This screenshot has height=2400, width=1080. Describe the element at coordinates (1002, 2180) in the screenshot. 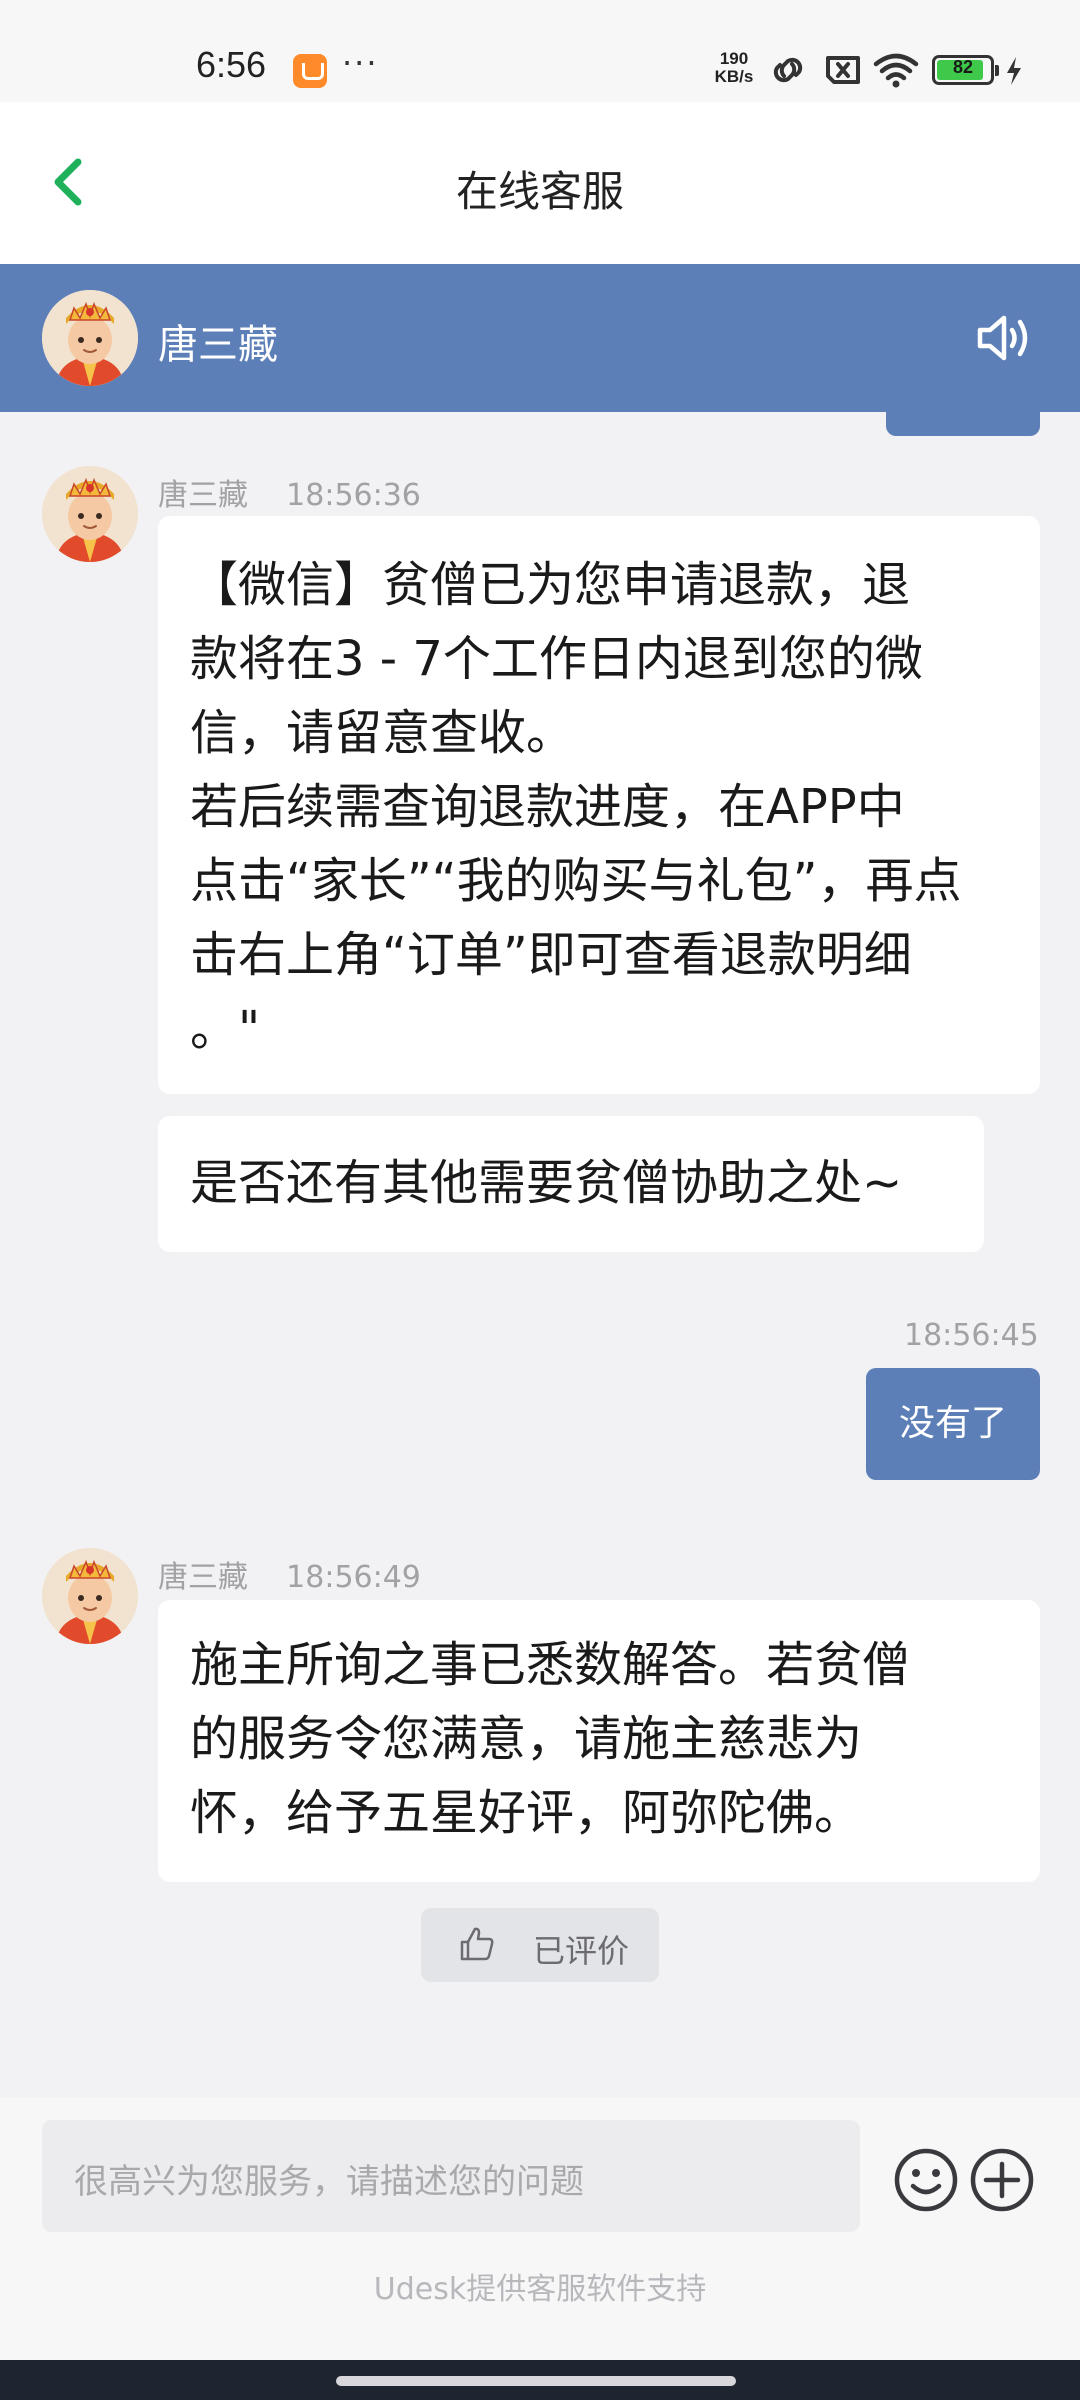

I see `plus-icon` at that location.